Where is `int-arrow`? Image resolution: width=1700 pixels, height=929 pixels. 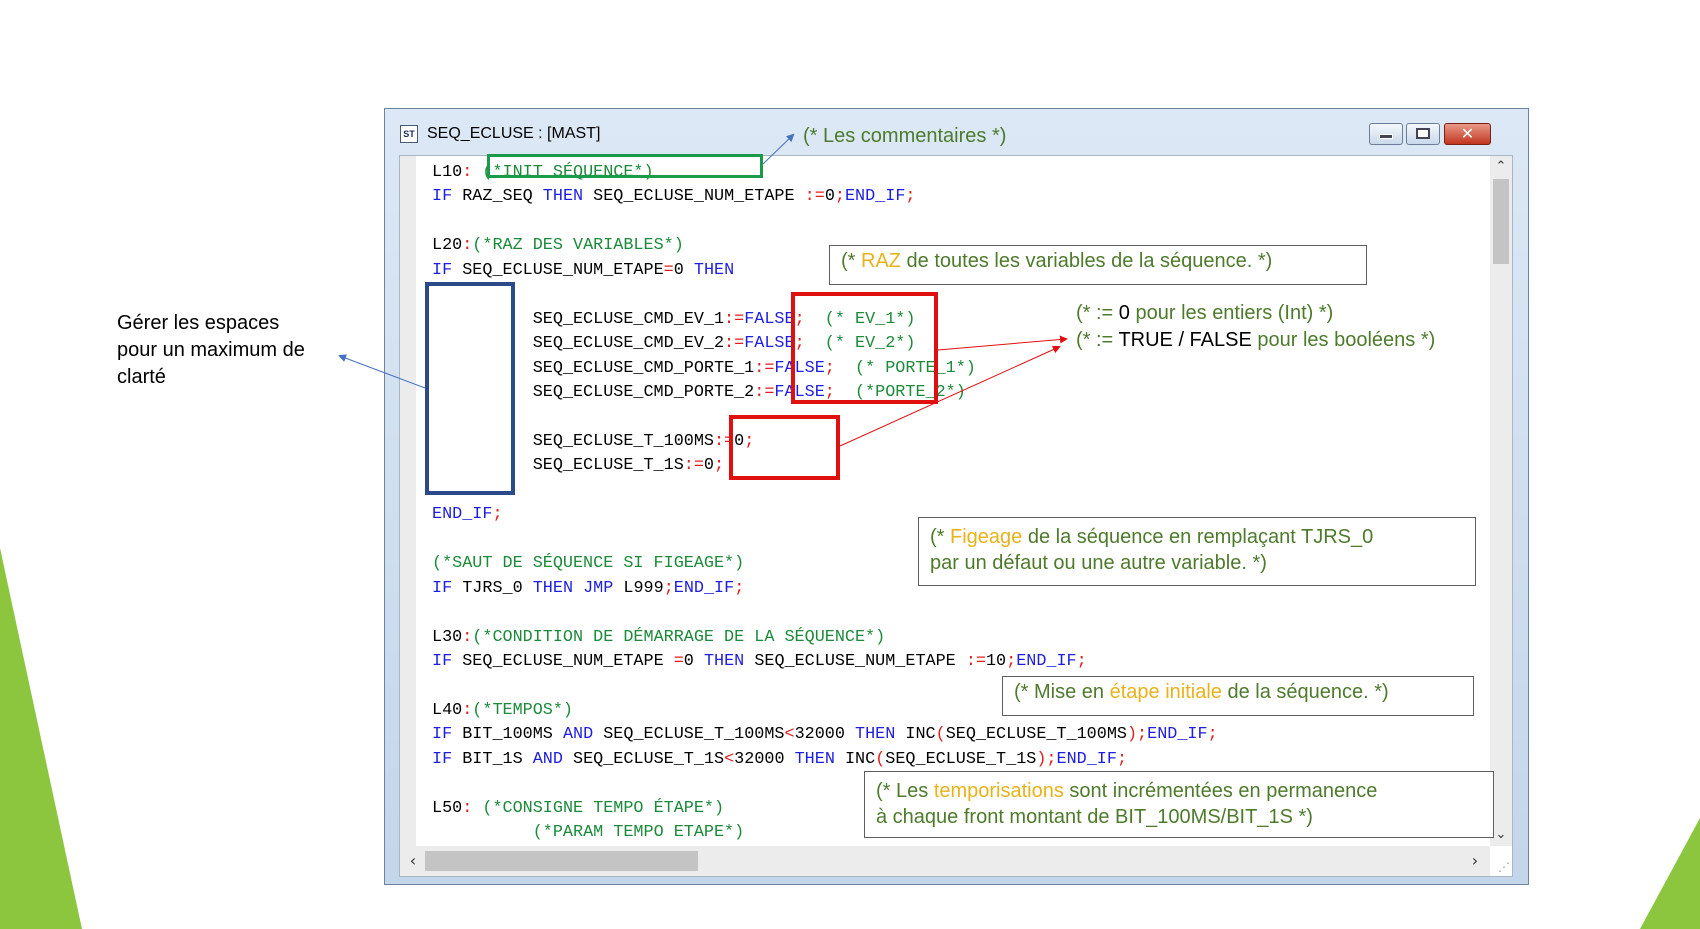 int-arrow is located at coordinates (950, 396).